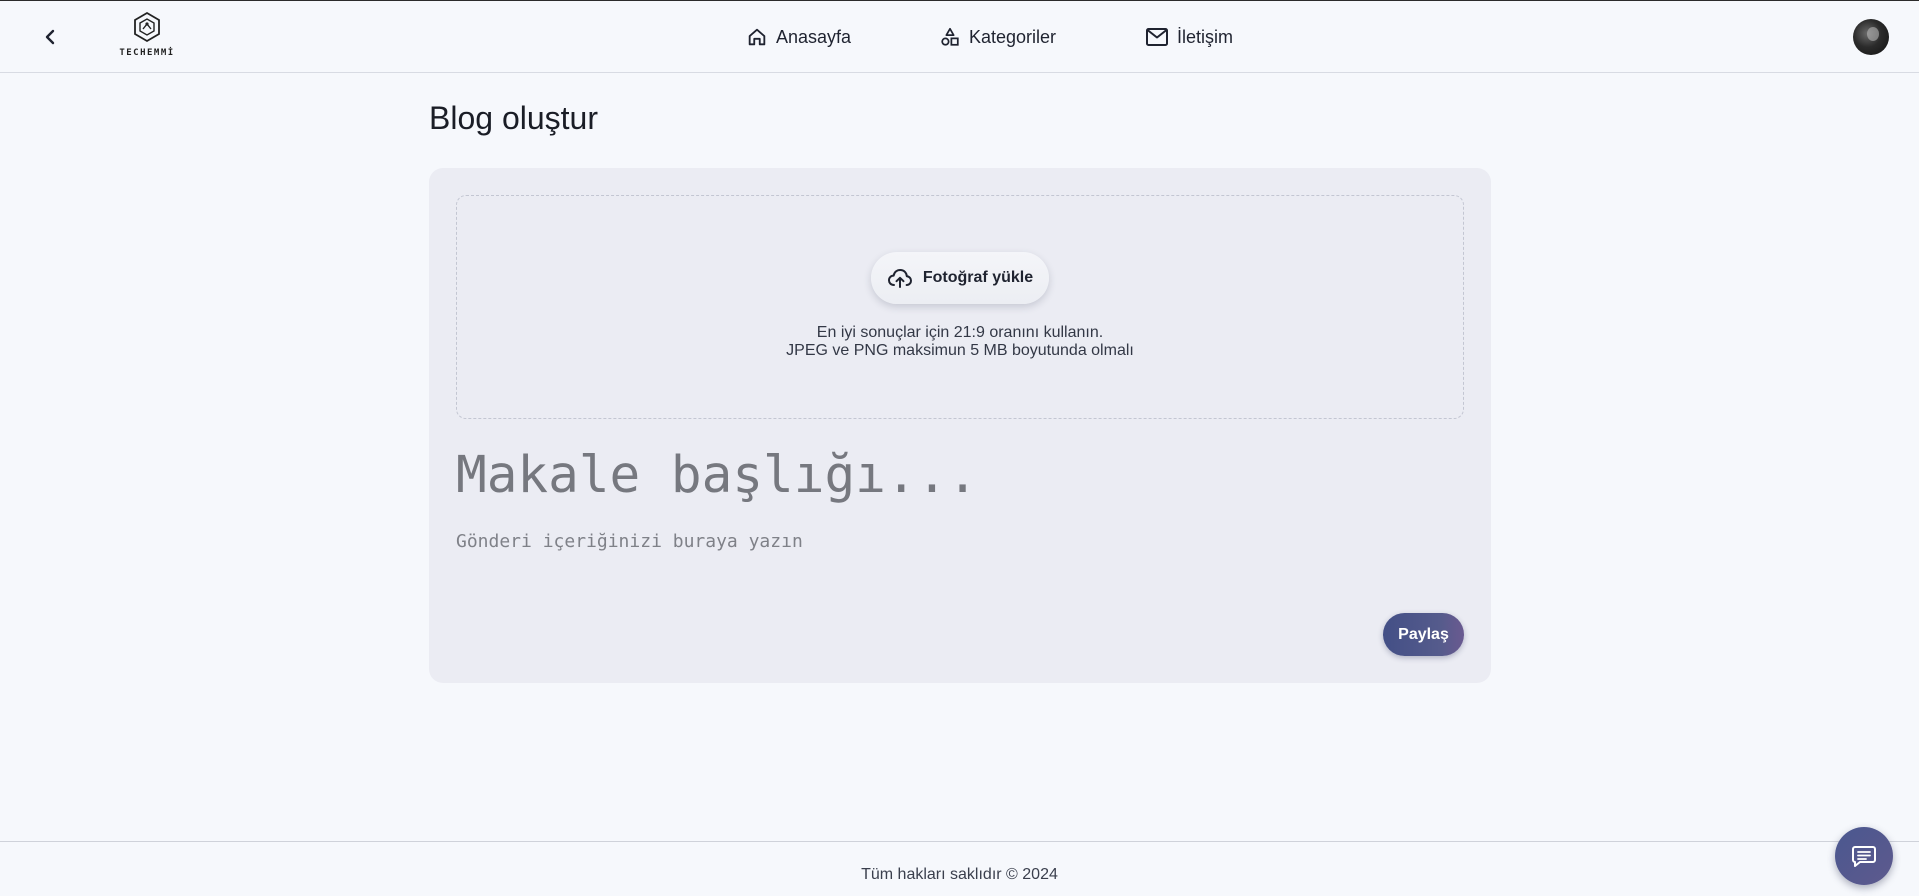  Describe the element at coordinates (1157, 37) in the screenshot. I see `mail-icon` at that location.